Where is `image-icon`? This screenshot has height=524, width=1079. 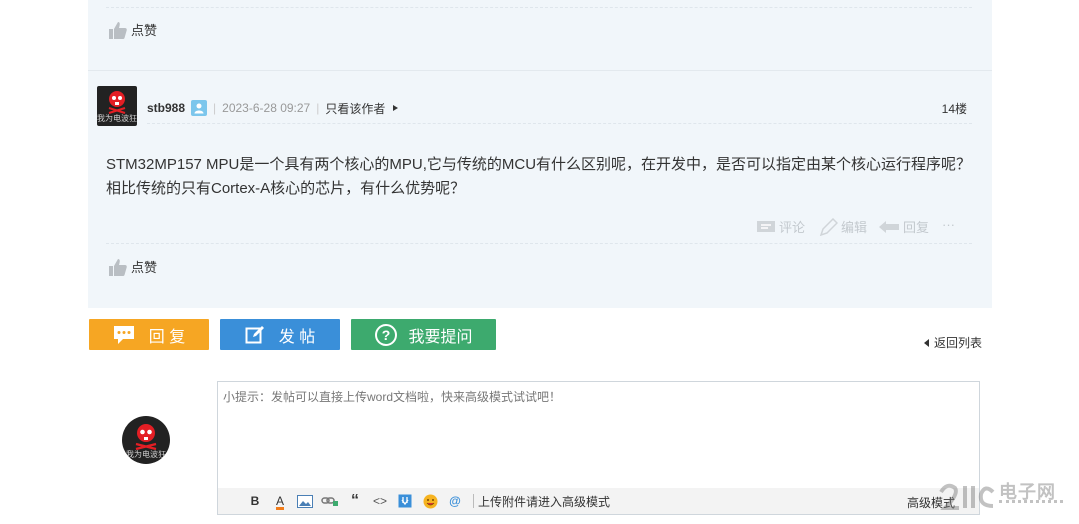
image-icon is located at coordinates (305, 501).